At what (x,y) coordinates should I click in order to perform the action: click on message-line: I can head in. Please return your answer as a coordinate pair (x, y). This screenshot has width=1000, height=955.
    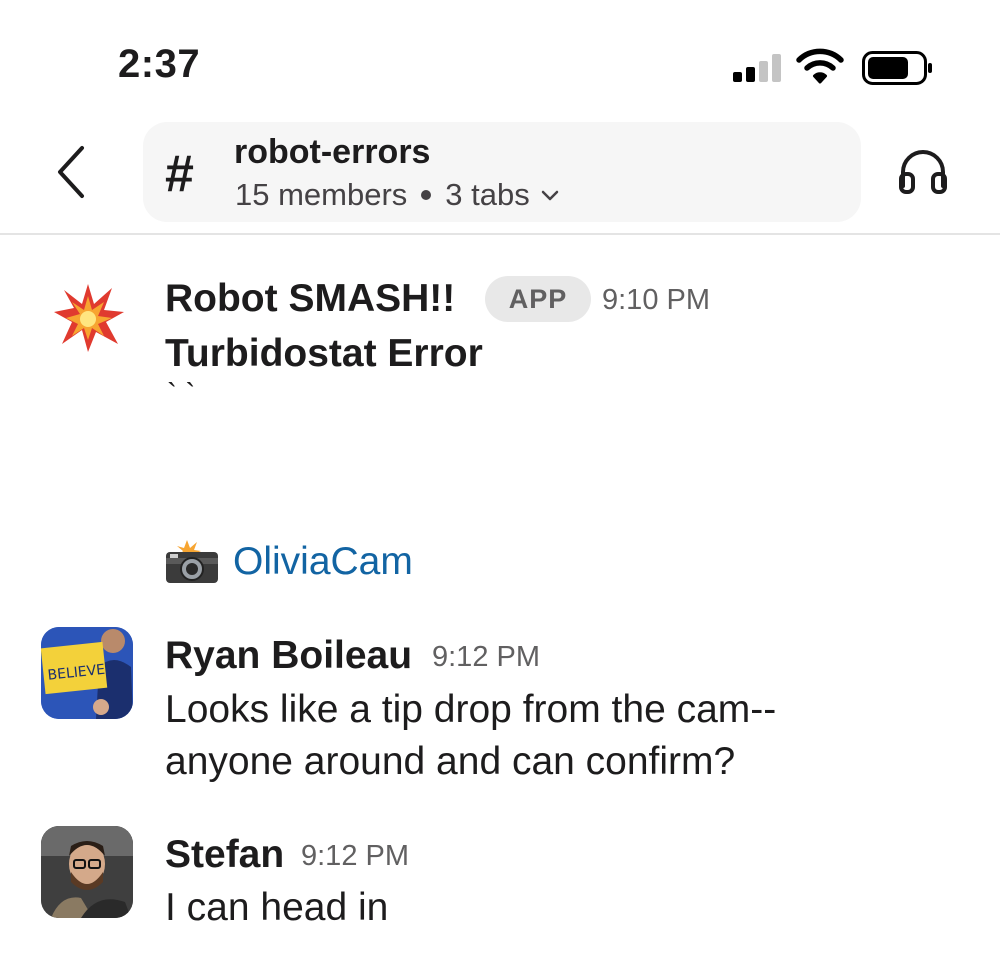
    Looking at the image, I should click on (277, 907).